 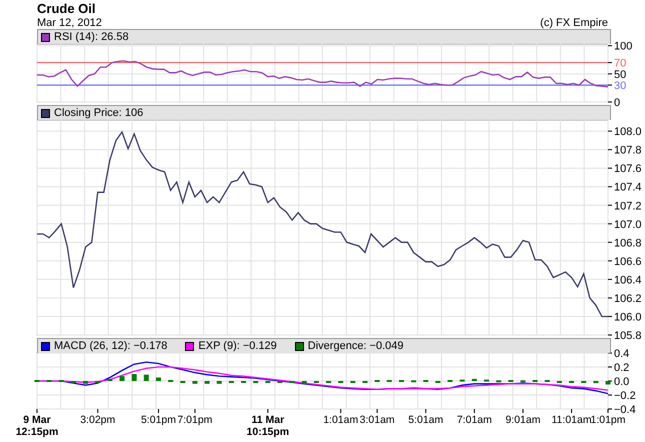 I want to click on legend-label: Divergence: −0.049, so click(x=356, y=346).